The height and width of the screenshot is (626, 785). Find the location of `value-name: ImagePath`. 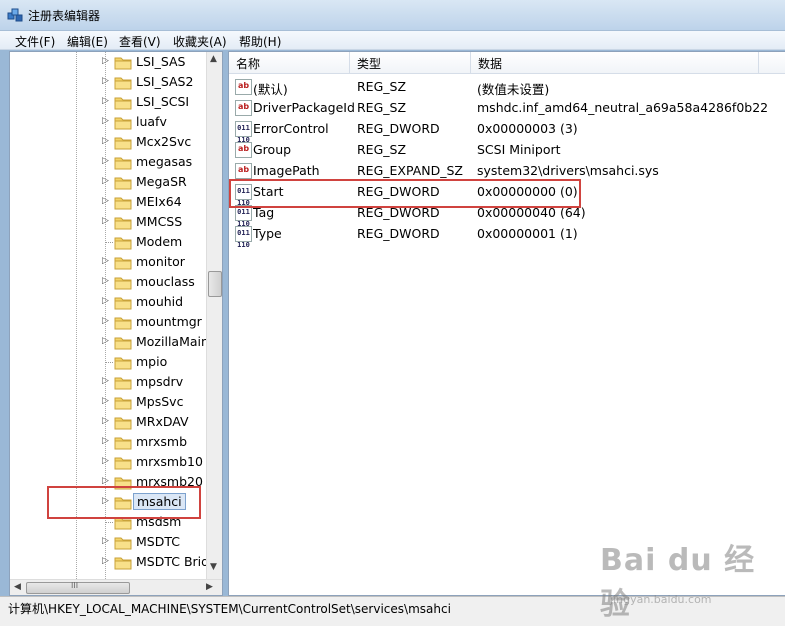

value-name: ImagePath is located at coordinates (286, 170).